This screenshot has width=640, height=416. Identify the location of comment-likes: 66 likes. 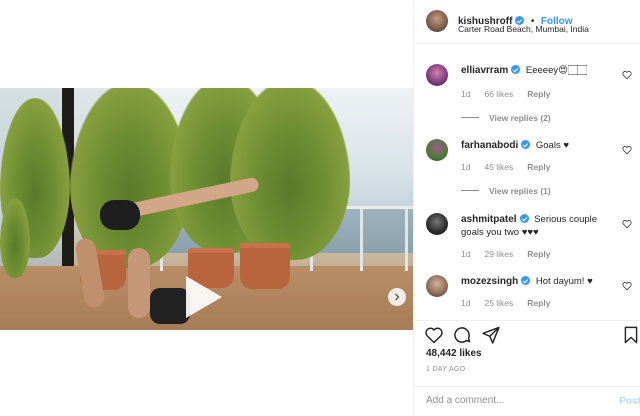
(498, 94).